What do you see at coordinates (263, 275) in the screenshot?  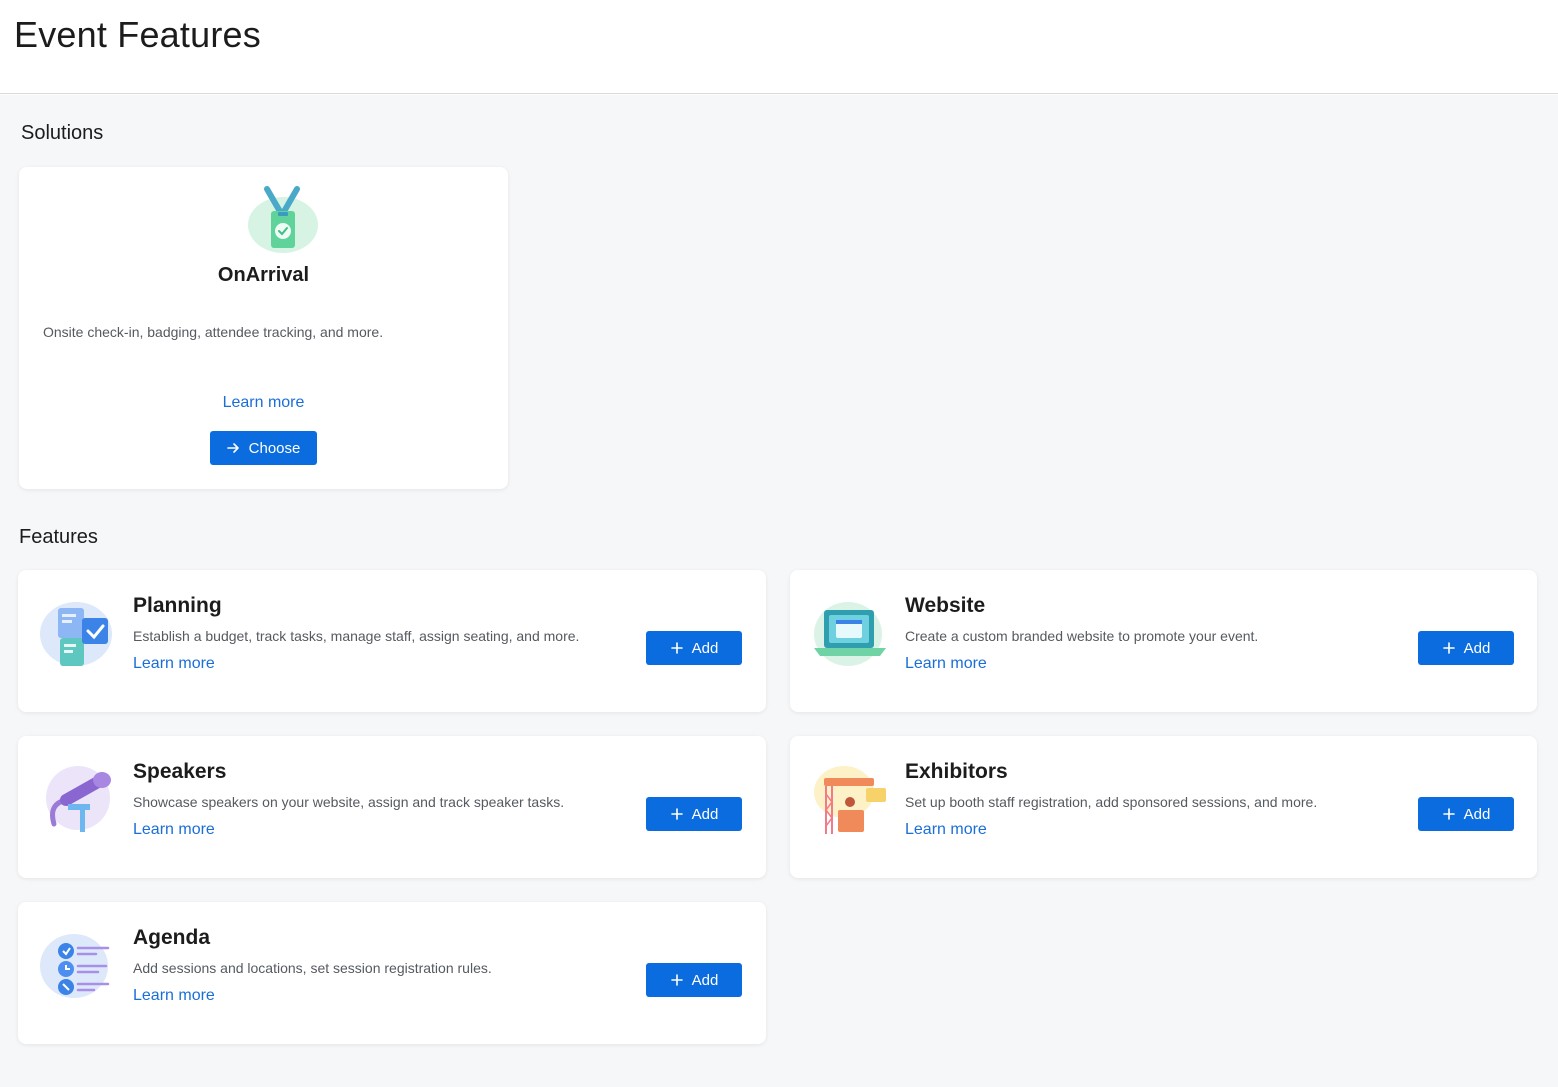 I see `solution-name: OnArrival` at bounding box center [263, 275].